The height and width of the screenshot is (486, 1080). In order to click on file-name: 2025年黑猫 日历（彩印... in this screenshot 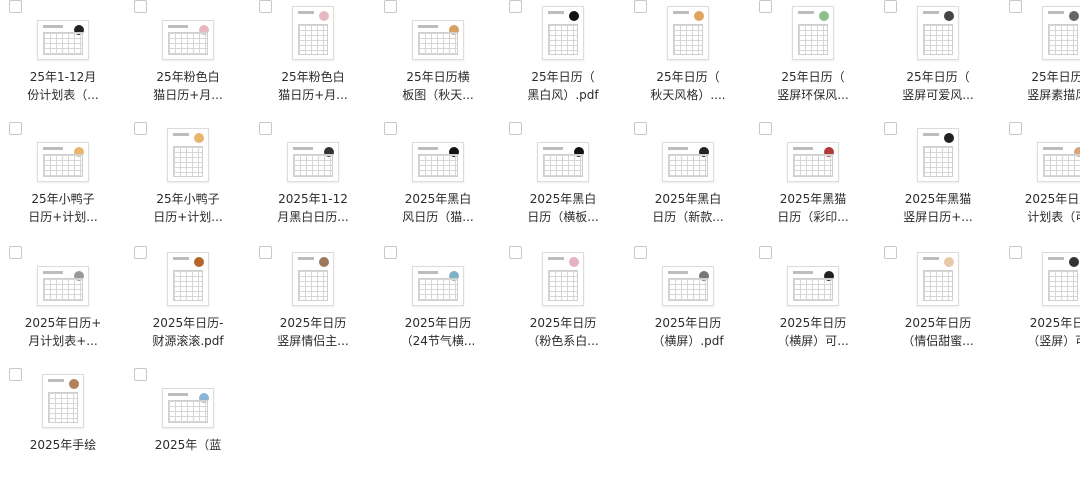, I will do `click(813, 208)`.